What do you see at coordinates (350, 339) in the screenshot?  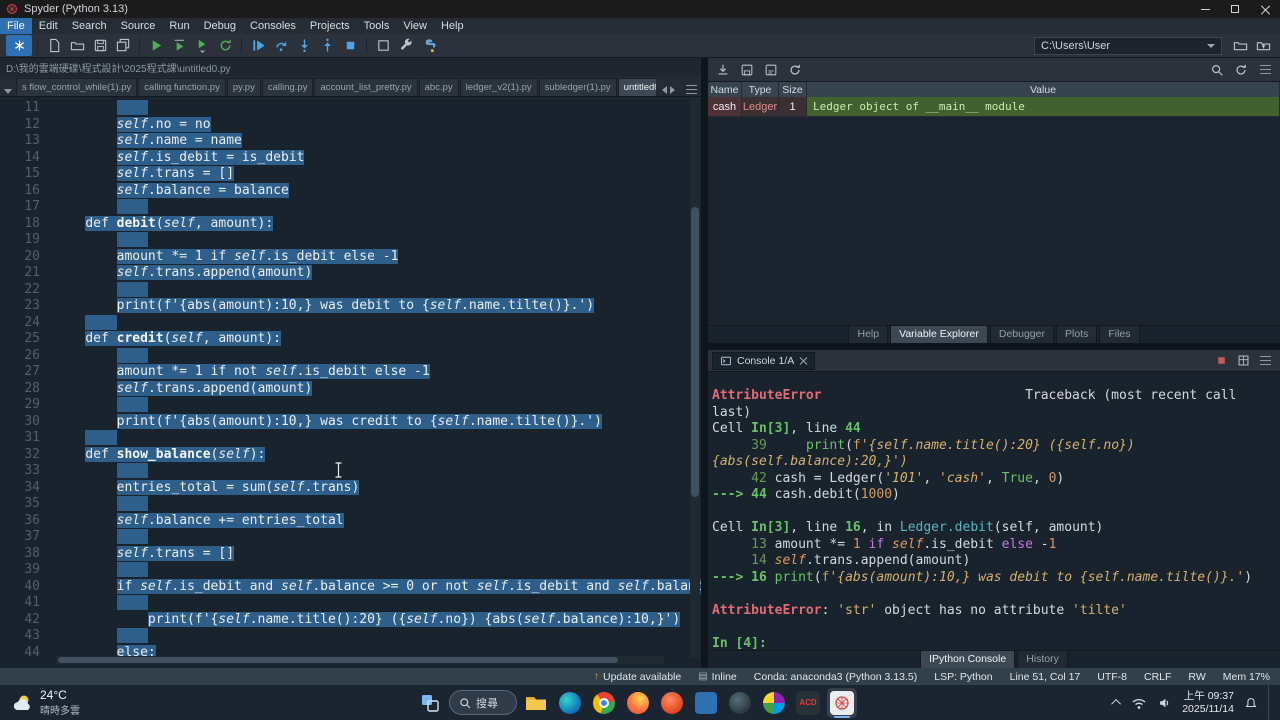 I see `code-line: 25 def credit(self, amount):` at bounding box center [350, 339].